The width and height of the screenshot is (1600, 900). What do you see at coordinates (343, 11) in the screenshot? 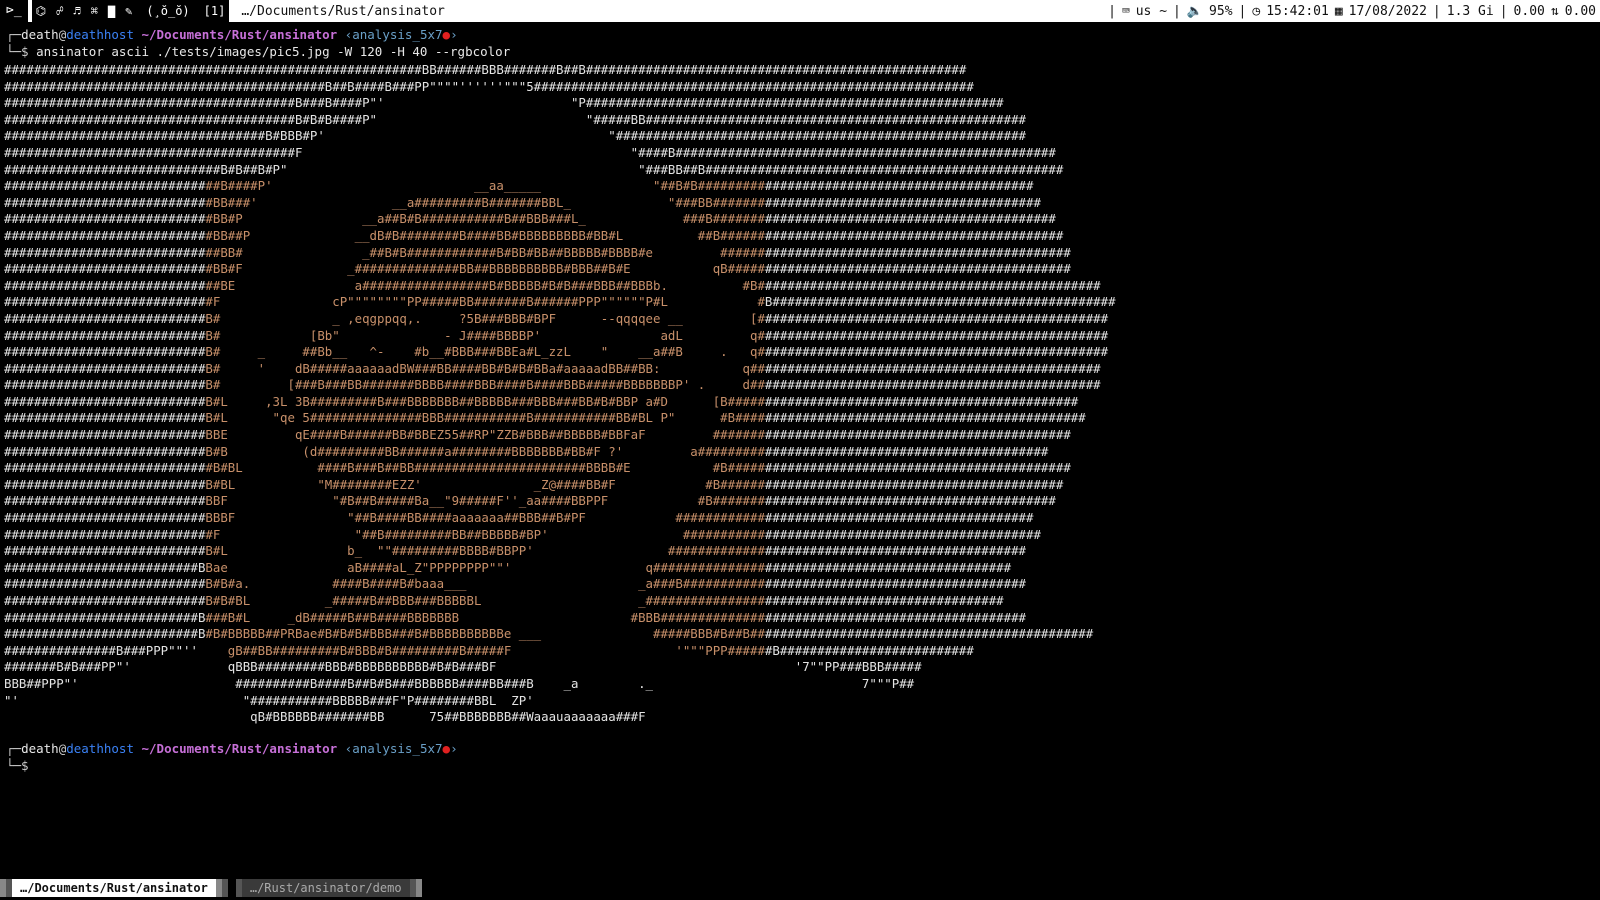
I see `window-title: …/Documents/Rust/ansinator` at bounding box center [343, 11].